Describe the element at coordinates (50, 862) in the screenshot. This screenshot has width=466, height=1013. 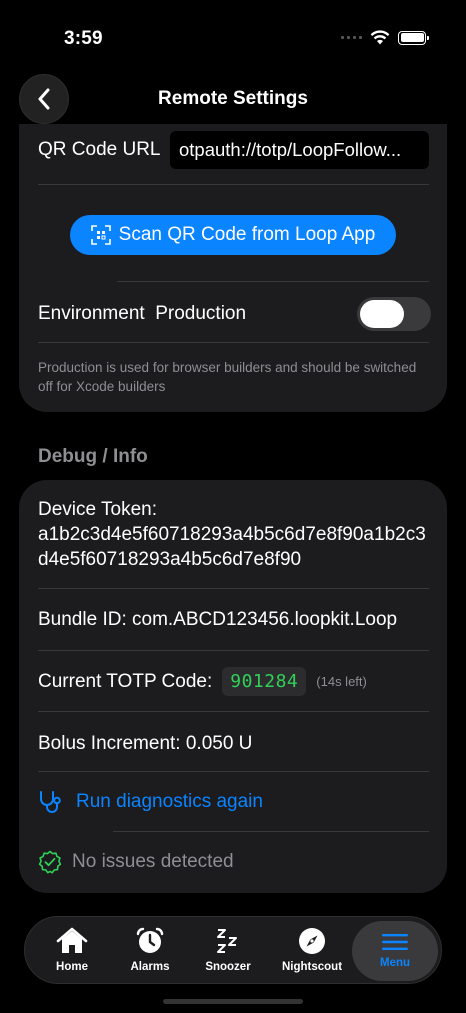
I see `checkmark-seal-icon` at that location.